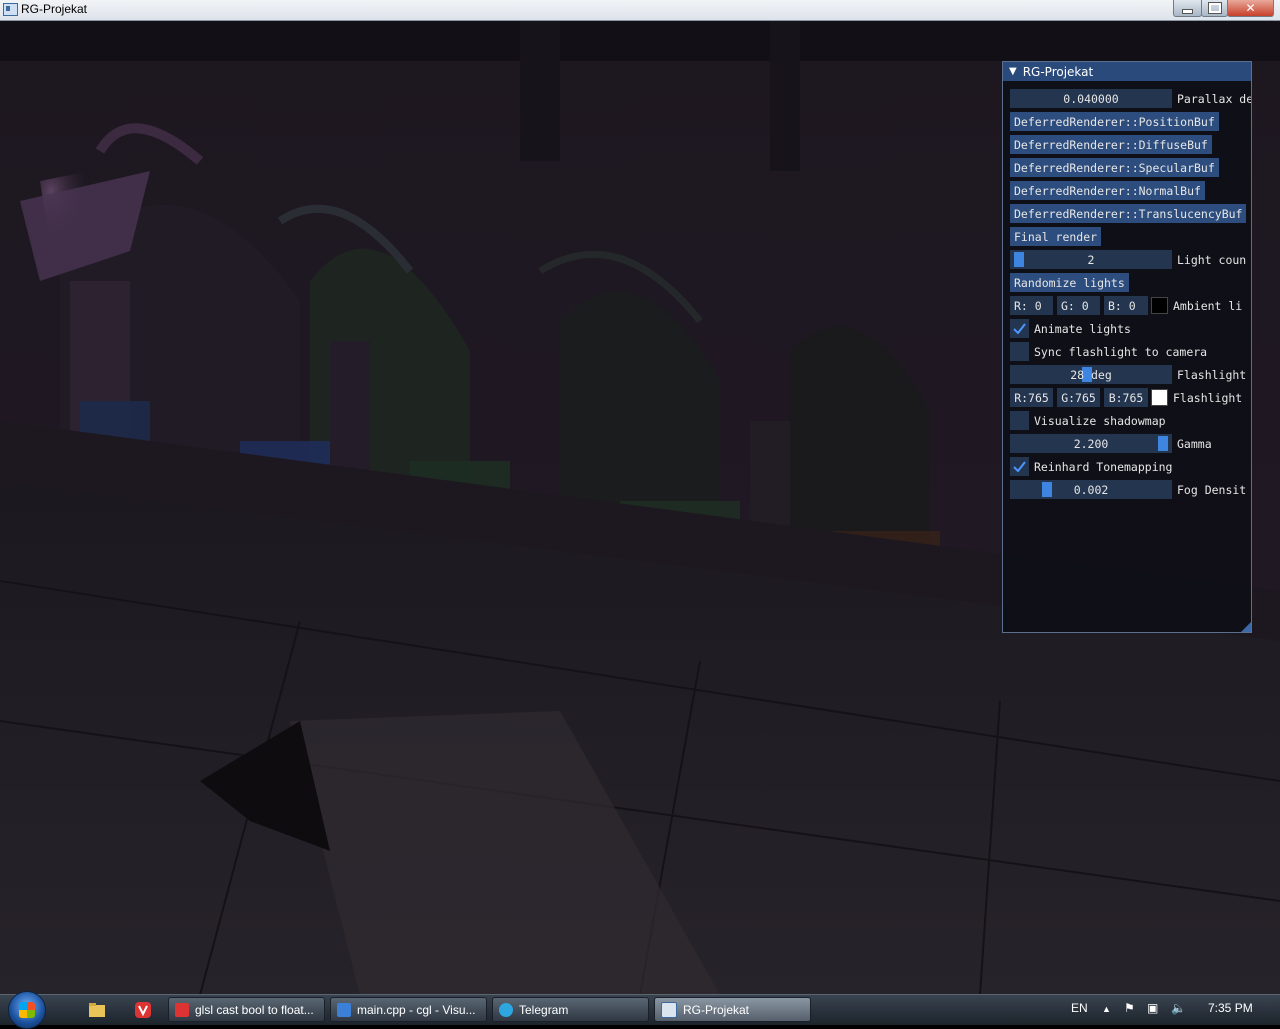  I want to click on close-icon: ✕, so click(1250, 8).